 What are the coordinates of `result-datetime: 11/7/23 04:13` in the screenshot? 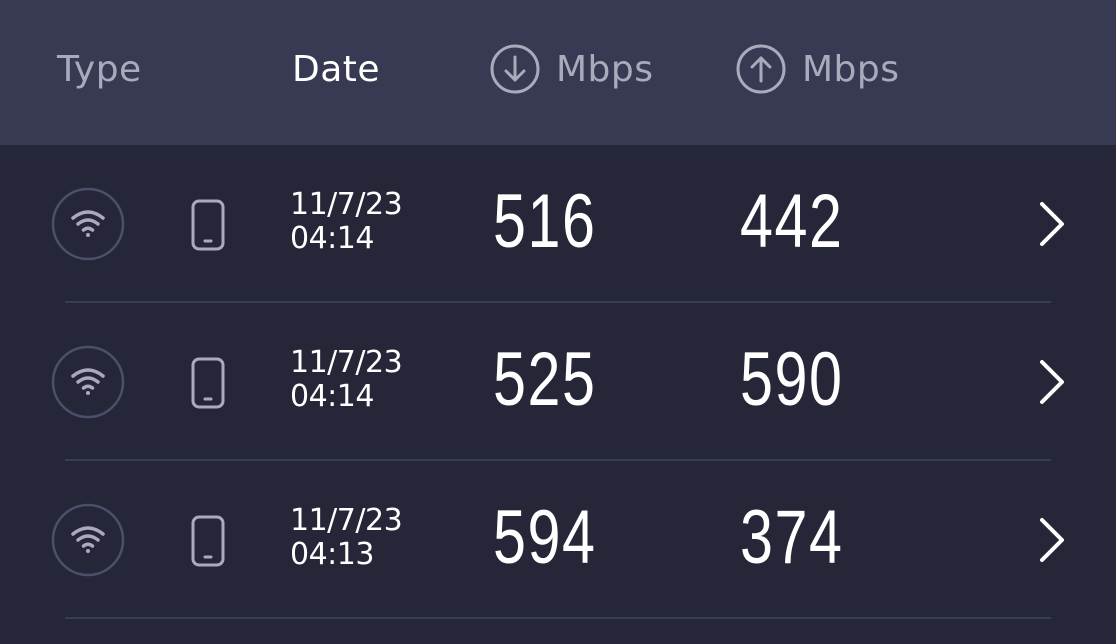 It's located at (346, 537).